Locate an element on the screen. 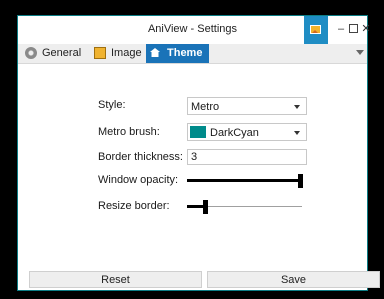 The height and width of the screenshot is (299, 384). style-label: Style: is located at coordinates (112, 105).